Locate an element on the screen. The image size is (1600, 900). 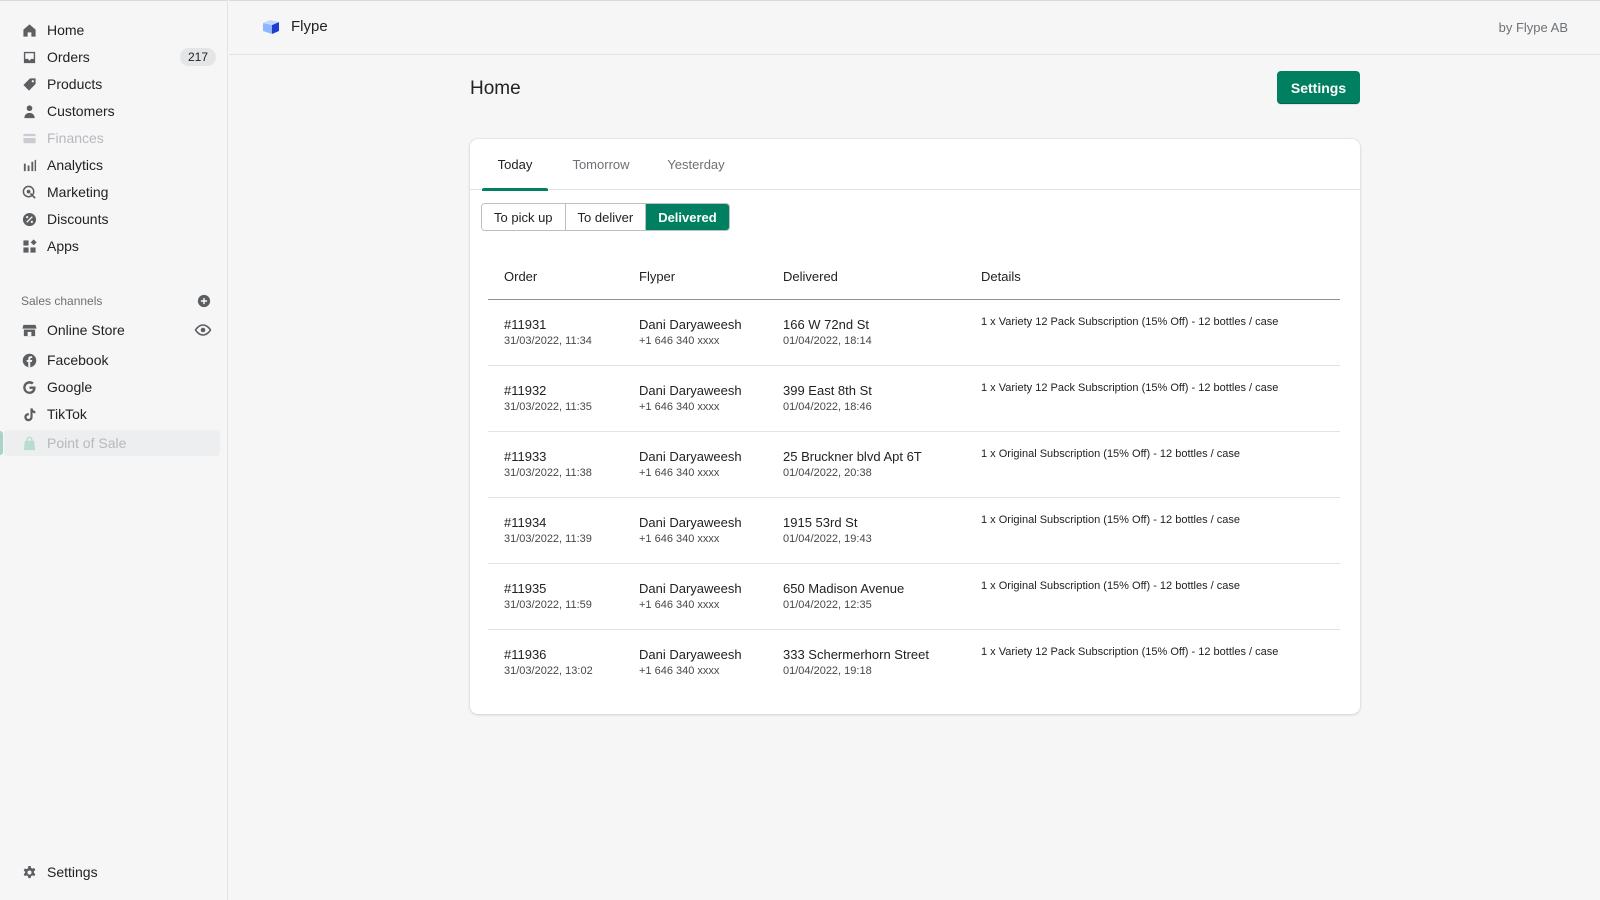
add-channel-icon is located at coordinates (204, 301).